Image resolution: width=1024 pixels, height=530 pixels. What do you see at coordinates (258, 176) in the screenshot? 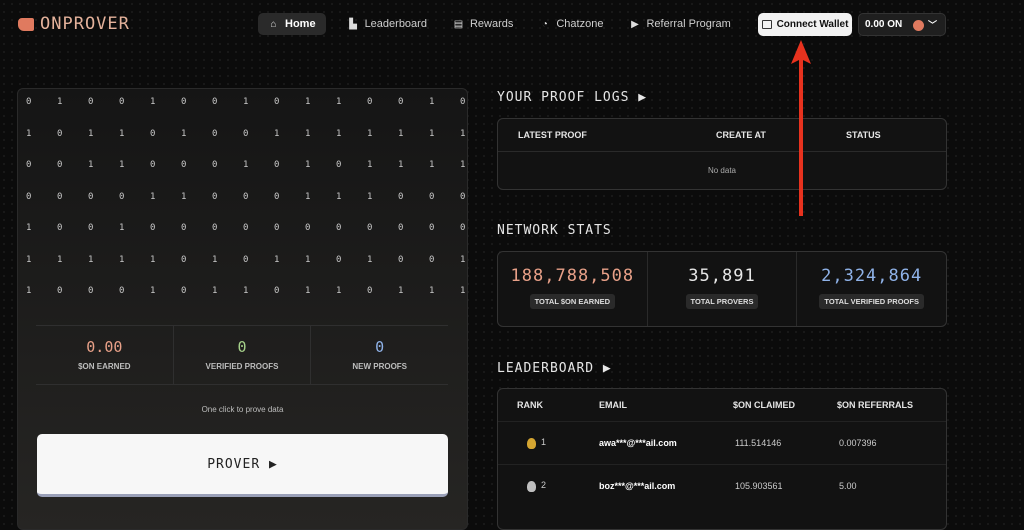
I see `bit-row: 0 0 1 1 0 0 0 1 0 1 0 1 1 1 1` at bounding box center [258, 176].